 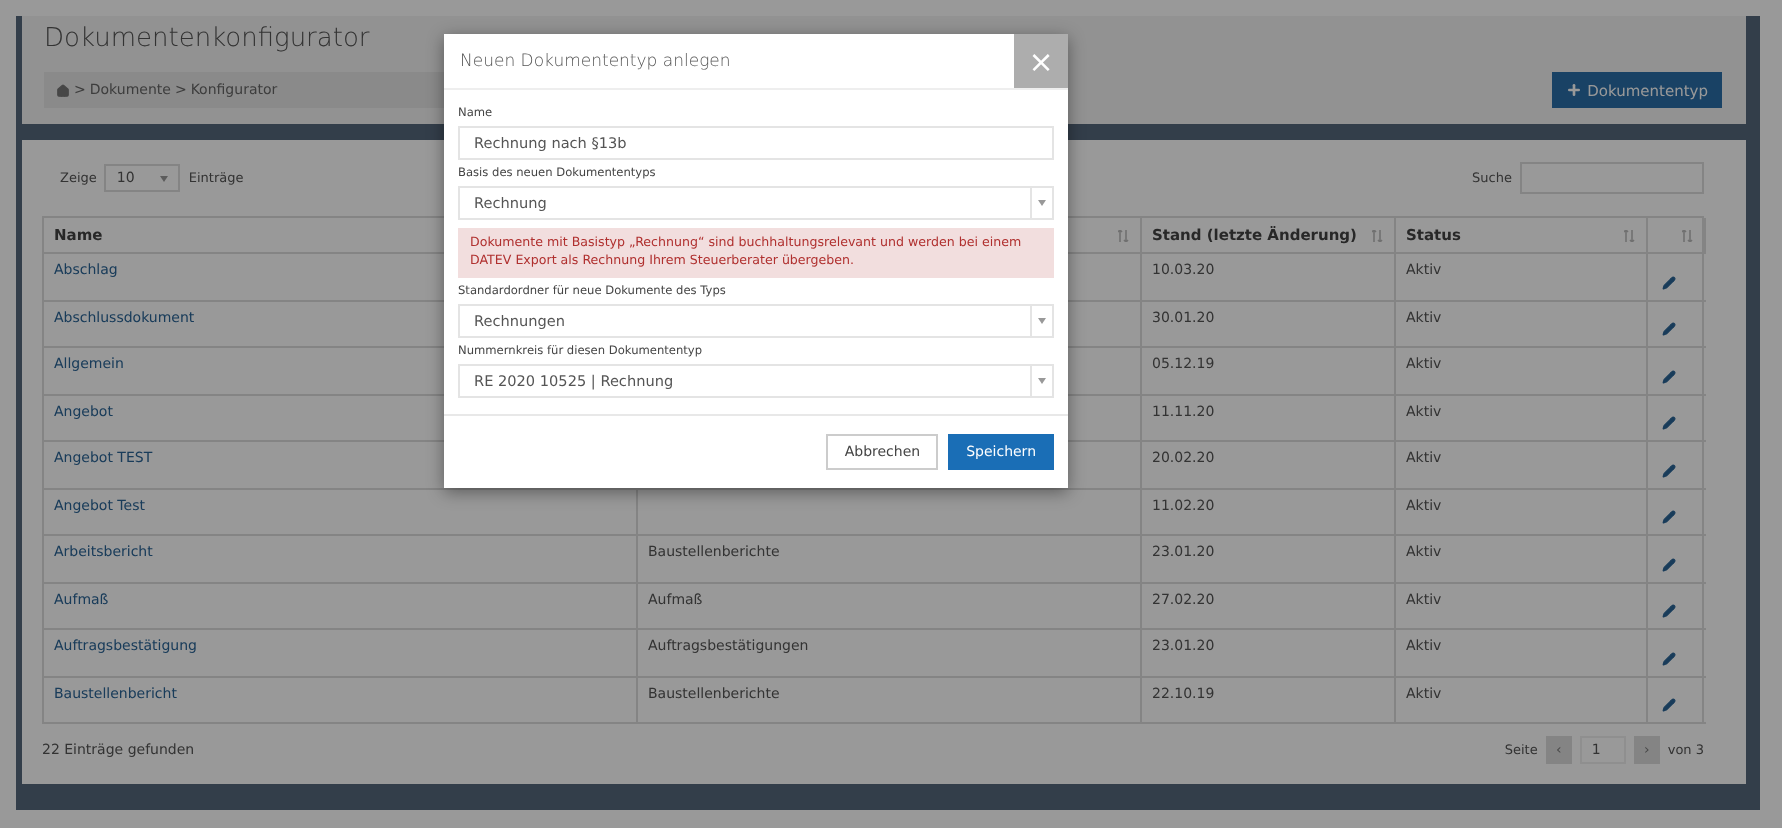 I want to click on page-title: Dokumentenkonfigurator, so click(x=208, y=39).